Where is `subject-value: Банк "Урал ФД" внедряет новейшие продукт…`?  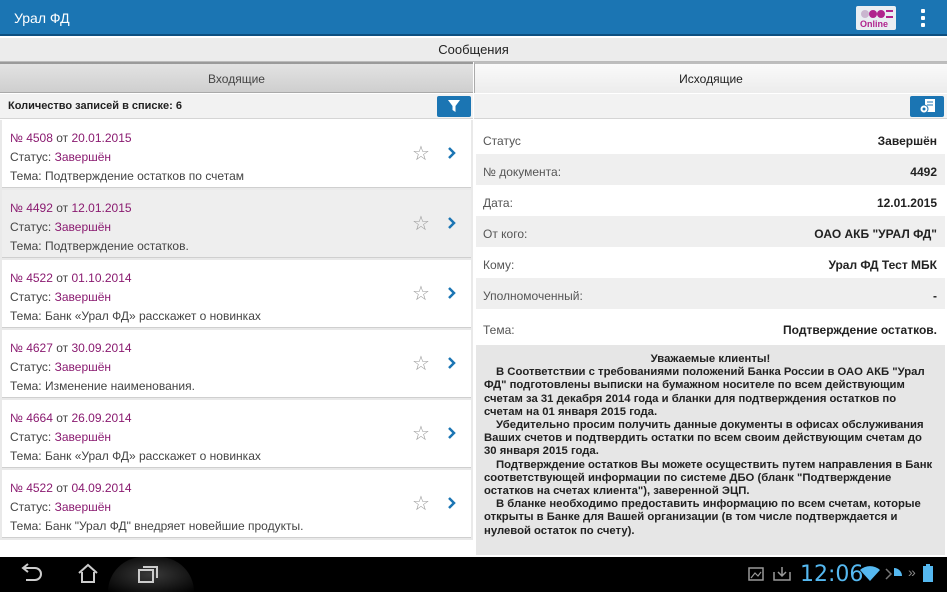 subject-value: Банк "Урал ФД" внедряет новейшие продукт… is located at coordinates (174, 526).